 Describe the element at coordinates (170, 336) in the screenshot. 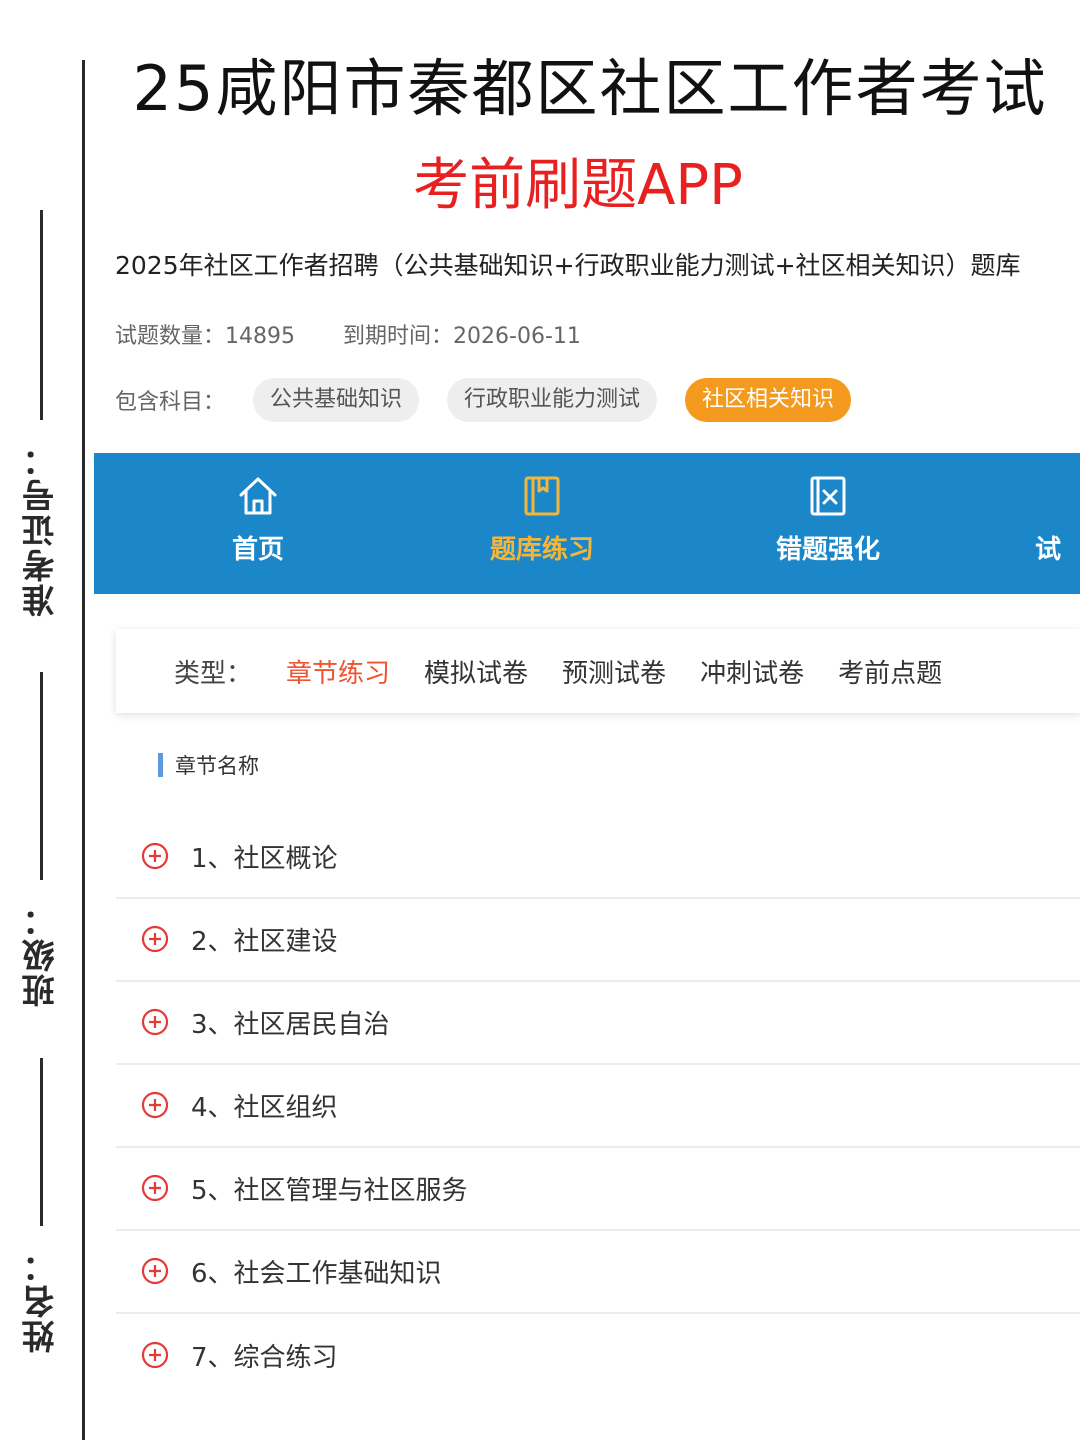

I see `question-count-label: 试题数量：` at that location.